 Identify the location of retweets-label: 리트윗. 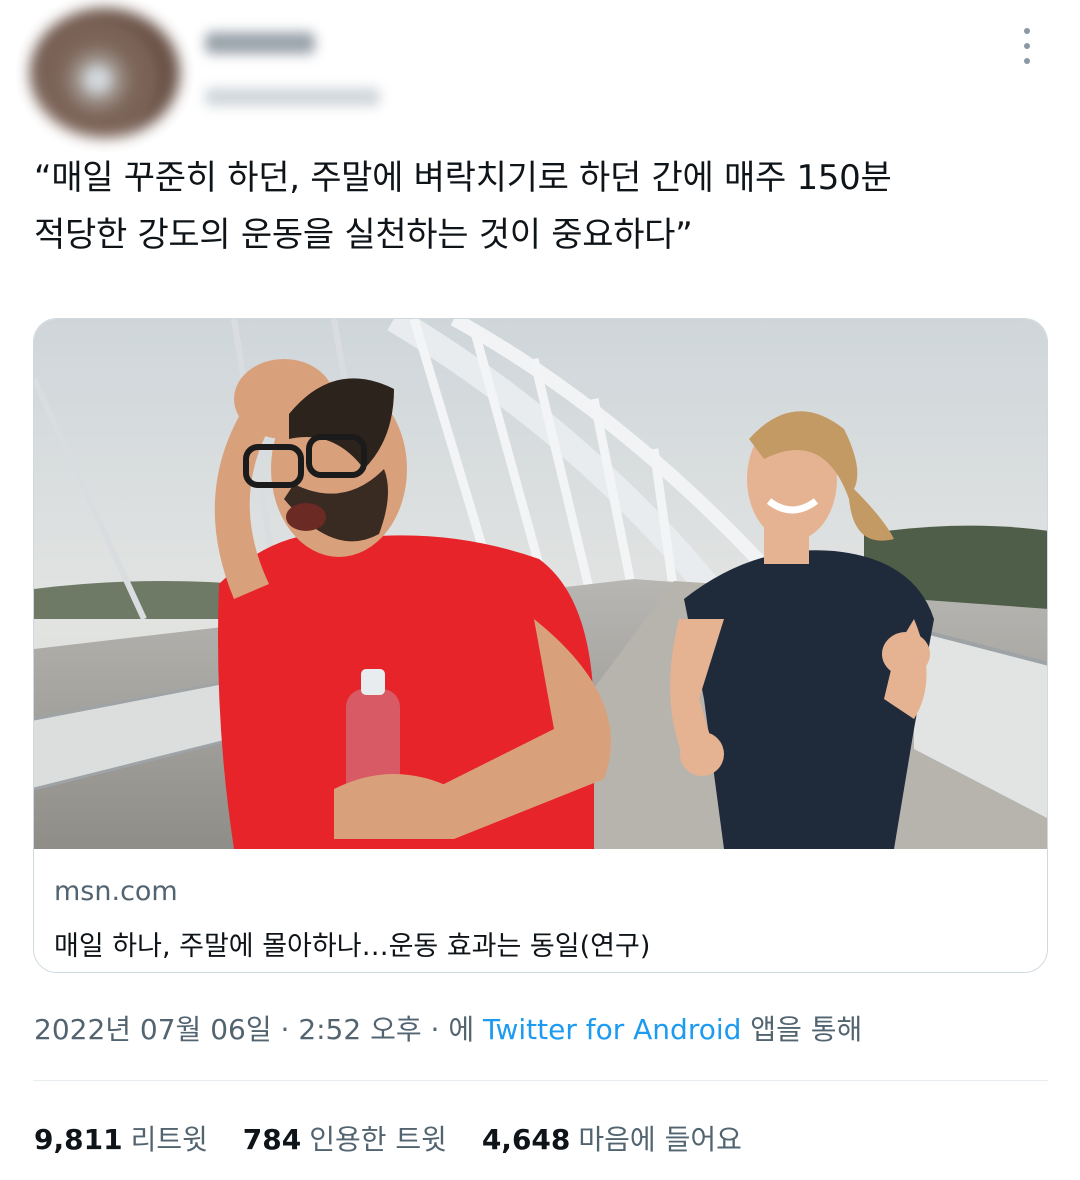
(169, 1139).